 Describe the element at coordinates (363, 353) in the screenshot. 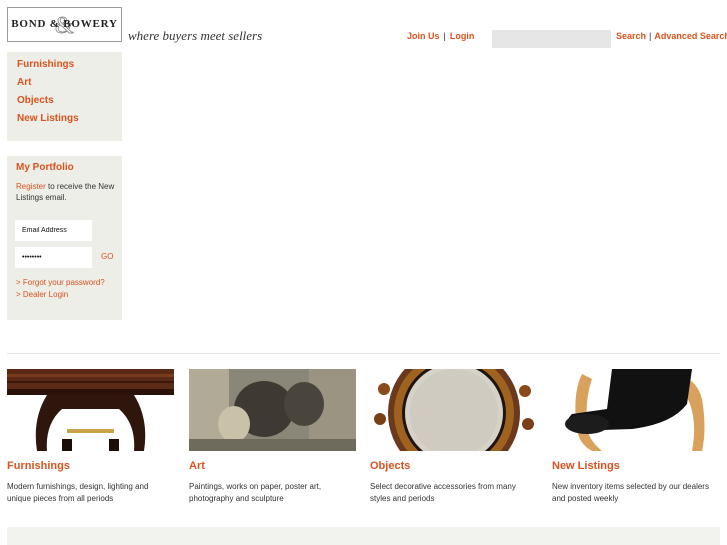

I see `divider` at that location.